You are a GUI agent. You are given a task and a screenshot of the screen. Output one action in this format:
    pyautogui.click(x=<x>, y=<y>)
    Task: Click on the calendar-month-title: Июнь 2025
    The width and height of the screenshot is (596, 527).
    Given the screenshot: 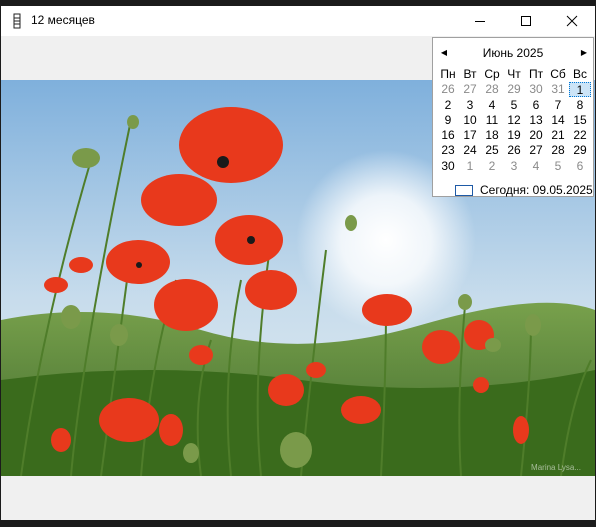 What is the action you would take?
    pyautogui.click(x=513, y=53)
    